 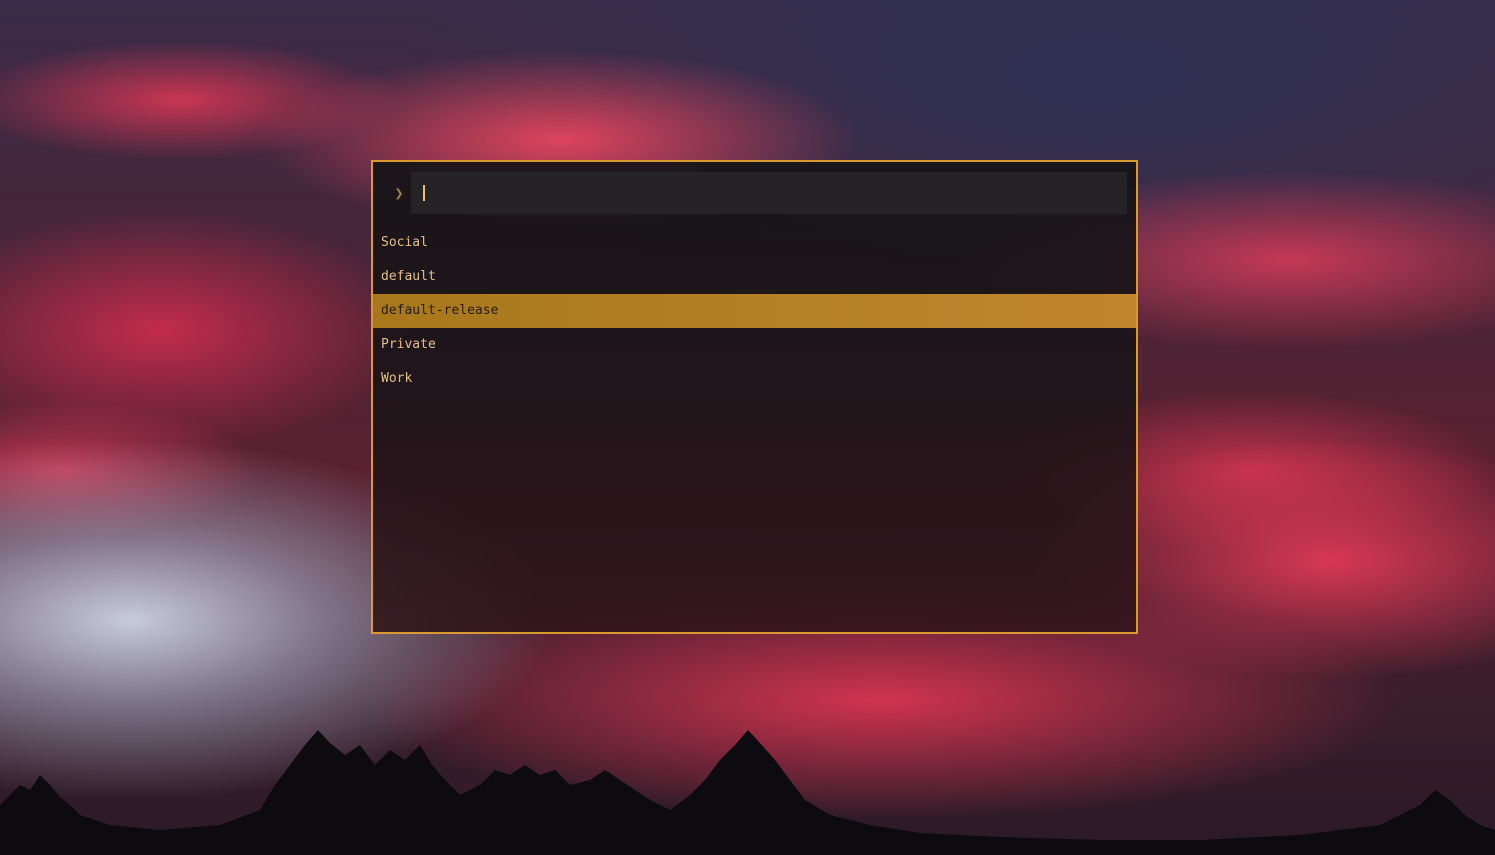 I want to click on list-item-social: Social, so click(x=754, y=243).